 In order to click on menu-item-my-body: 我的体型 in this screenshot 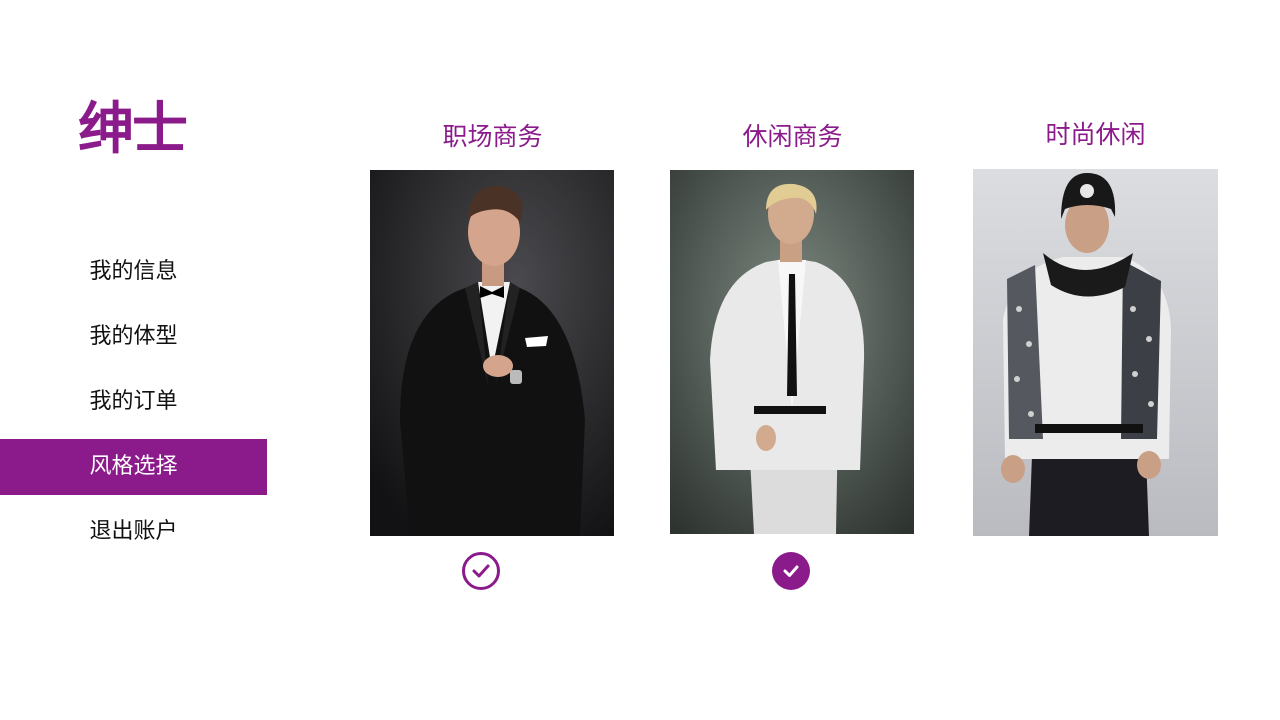, I will do `click(133, 337)`.